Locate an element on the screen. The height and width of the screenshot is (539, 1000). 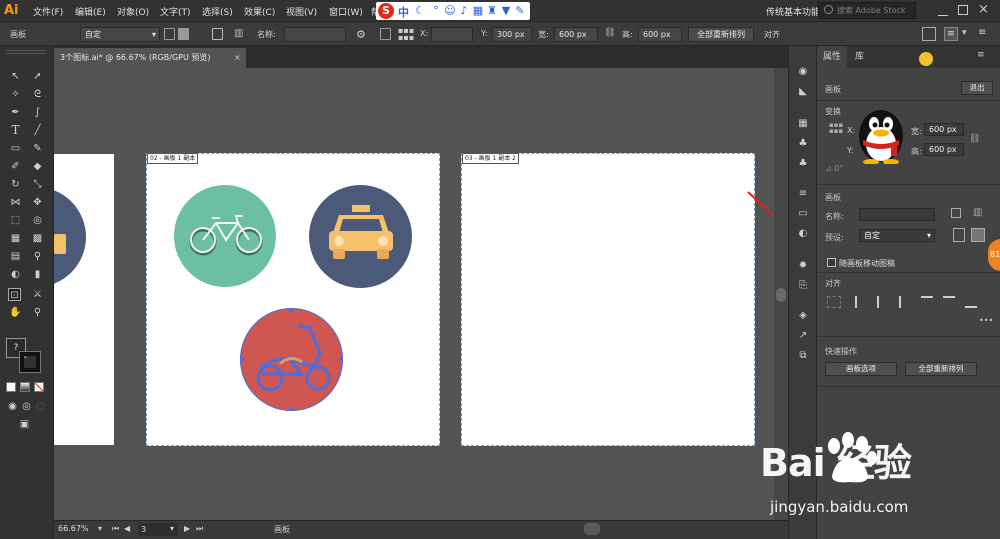
artboard-tool-icon: ⊡ is located at coordinates (14, 294).